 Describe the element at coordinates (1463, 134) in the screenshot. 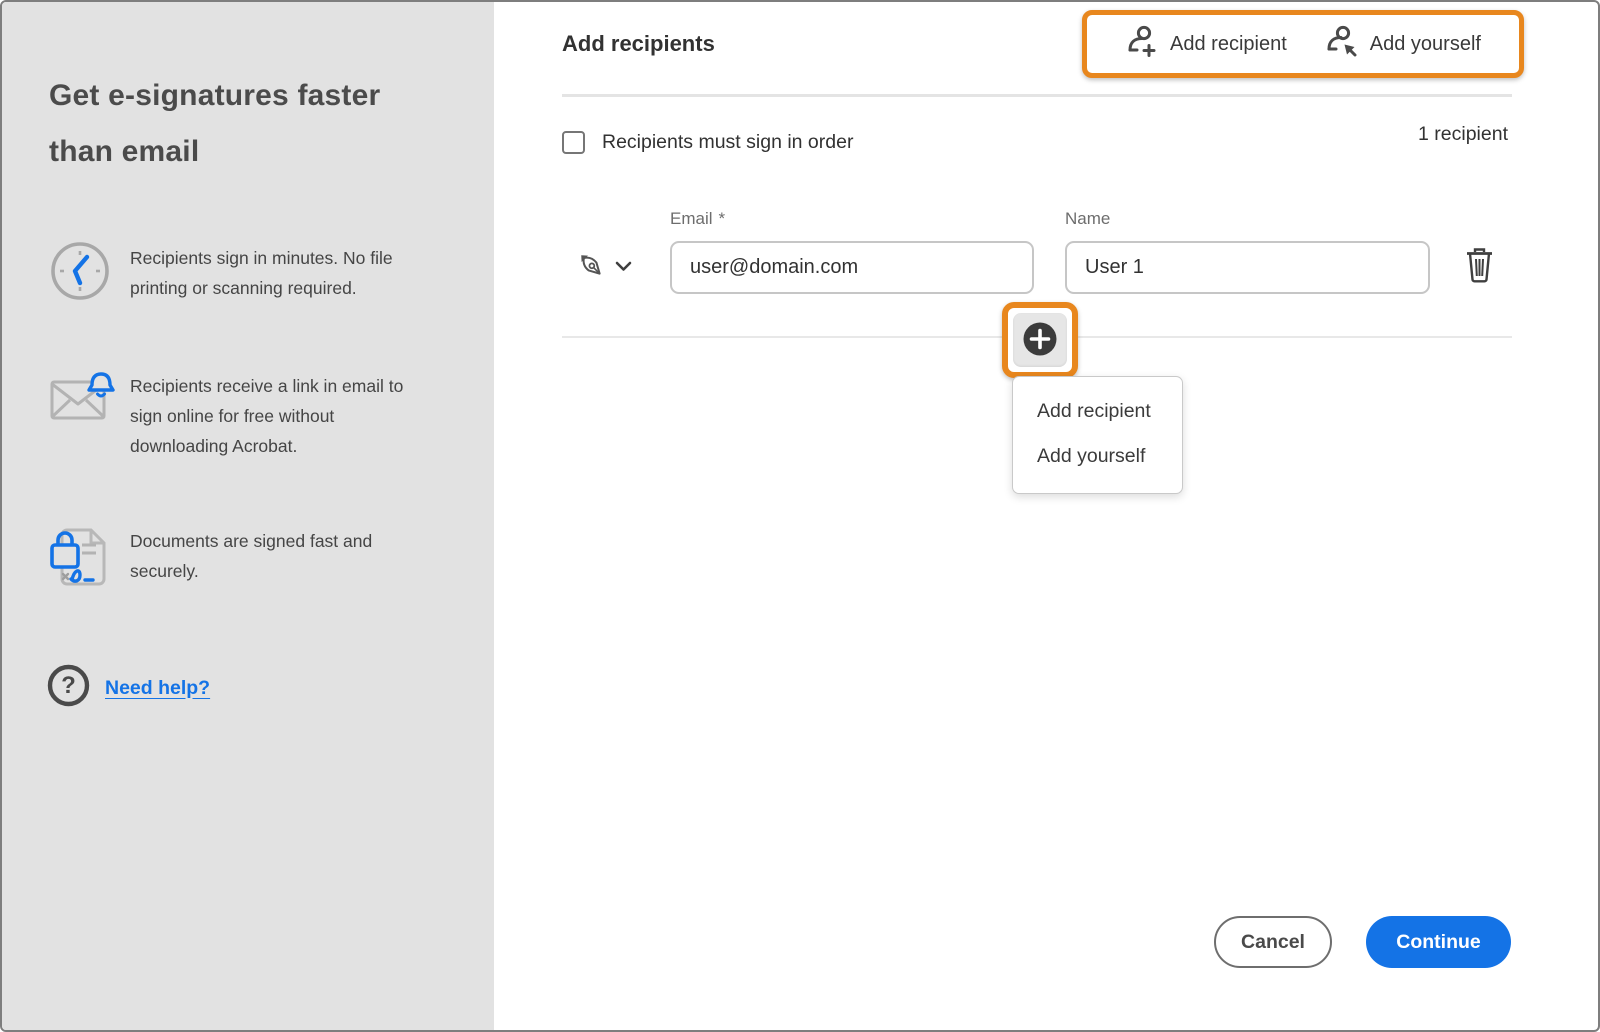

I see `recipient-count: 1 recipient` at that location.